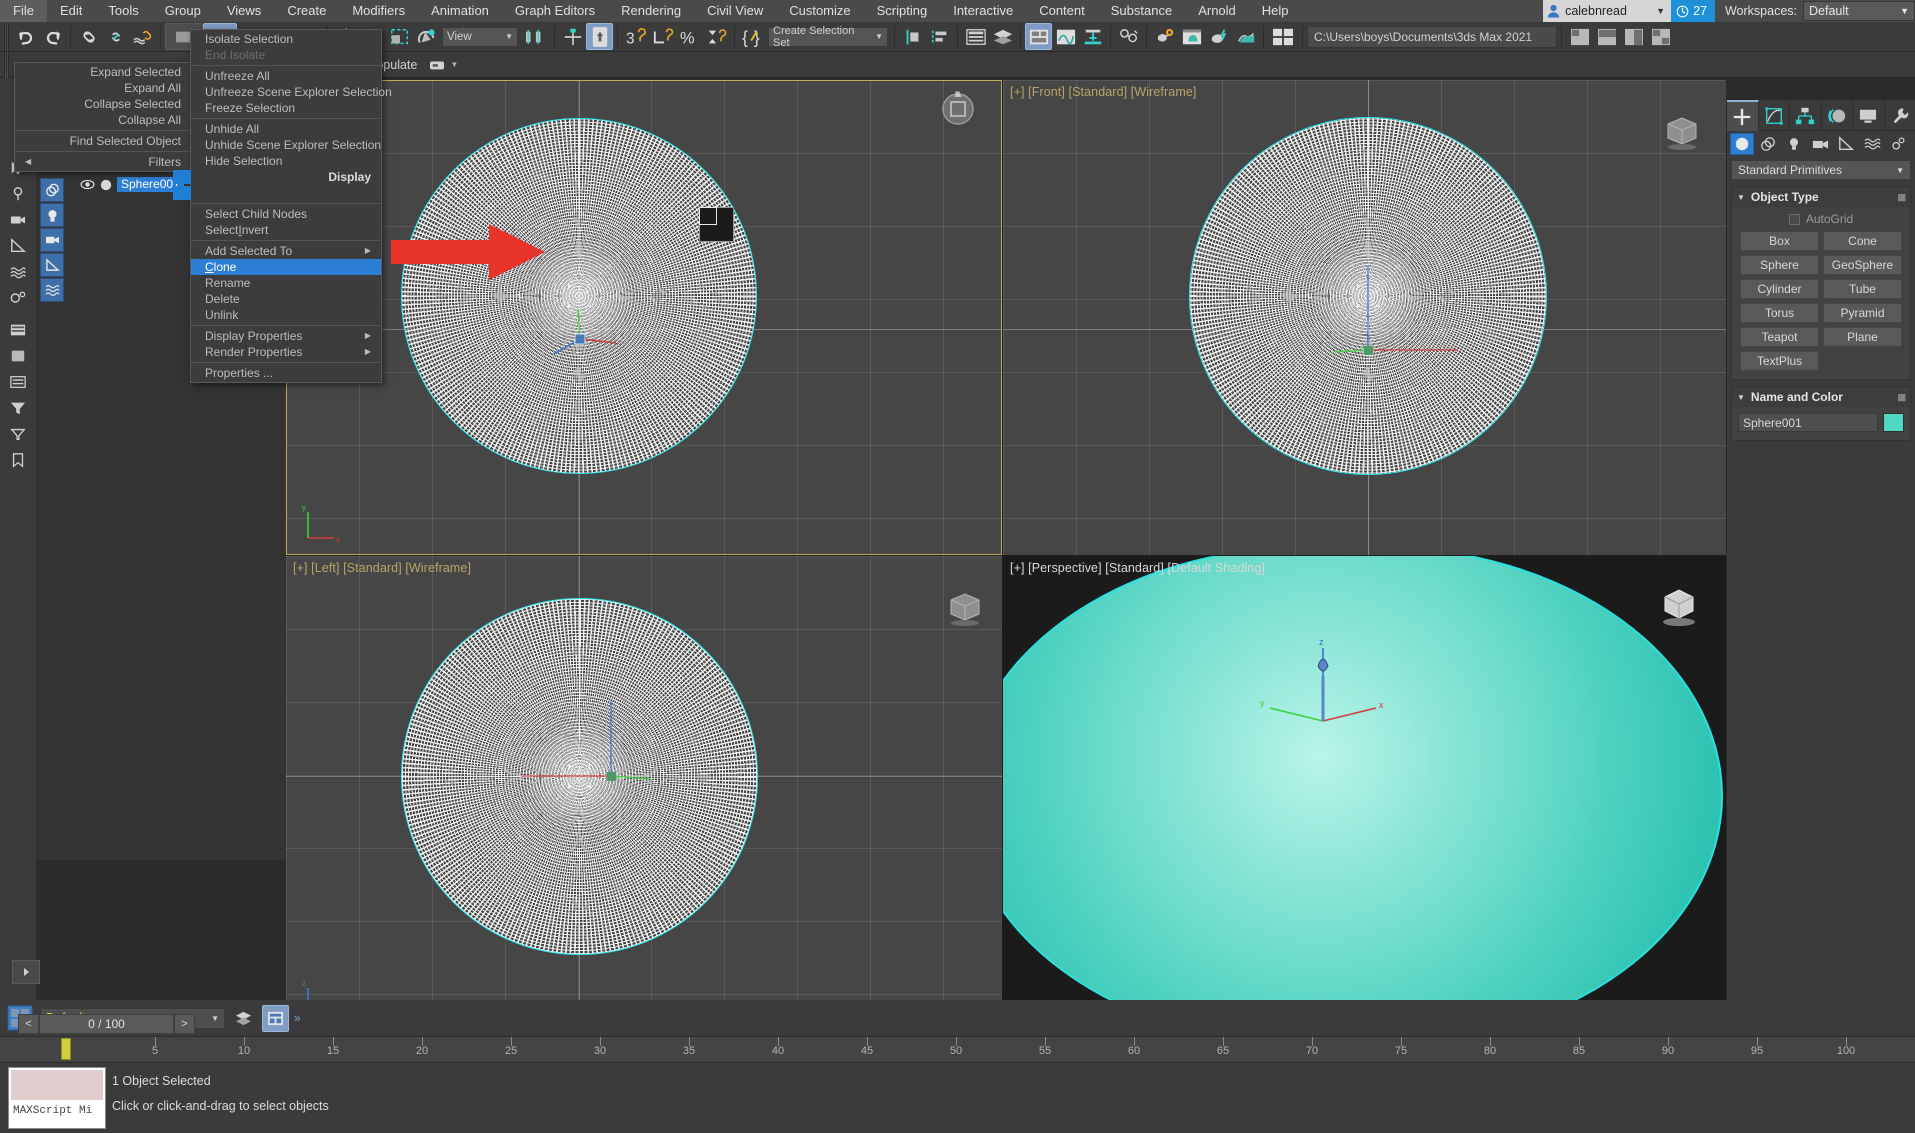 The image size is (1915, 1133). Describe the element at coordinates (52, 240) in the screenshot. I see `camera-filter-icon` at that location.